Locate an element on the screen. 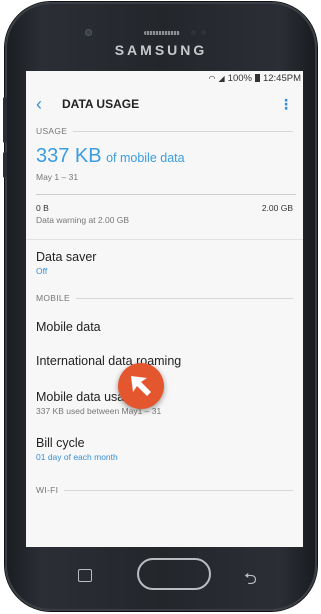 The width and height of the screenshot is (321, 614). data-saver-row: Data saver Off is located at coordinates (164, 263).